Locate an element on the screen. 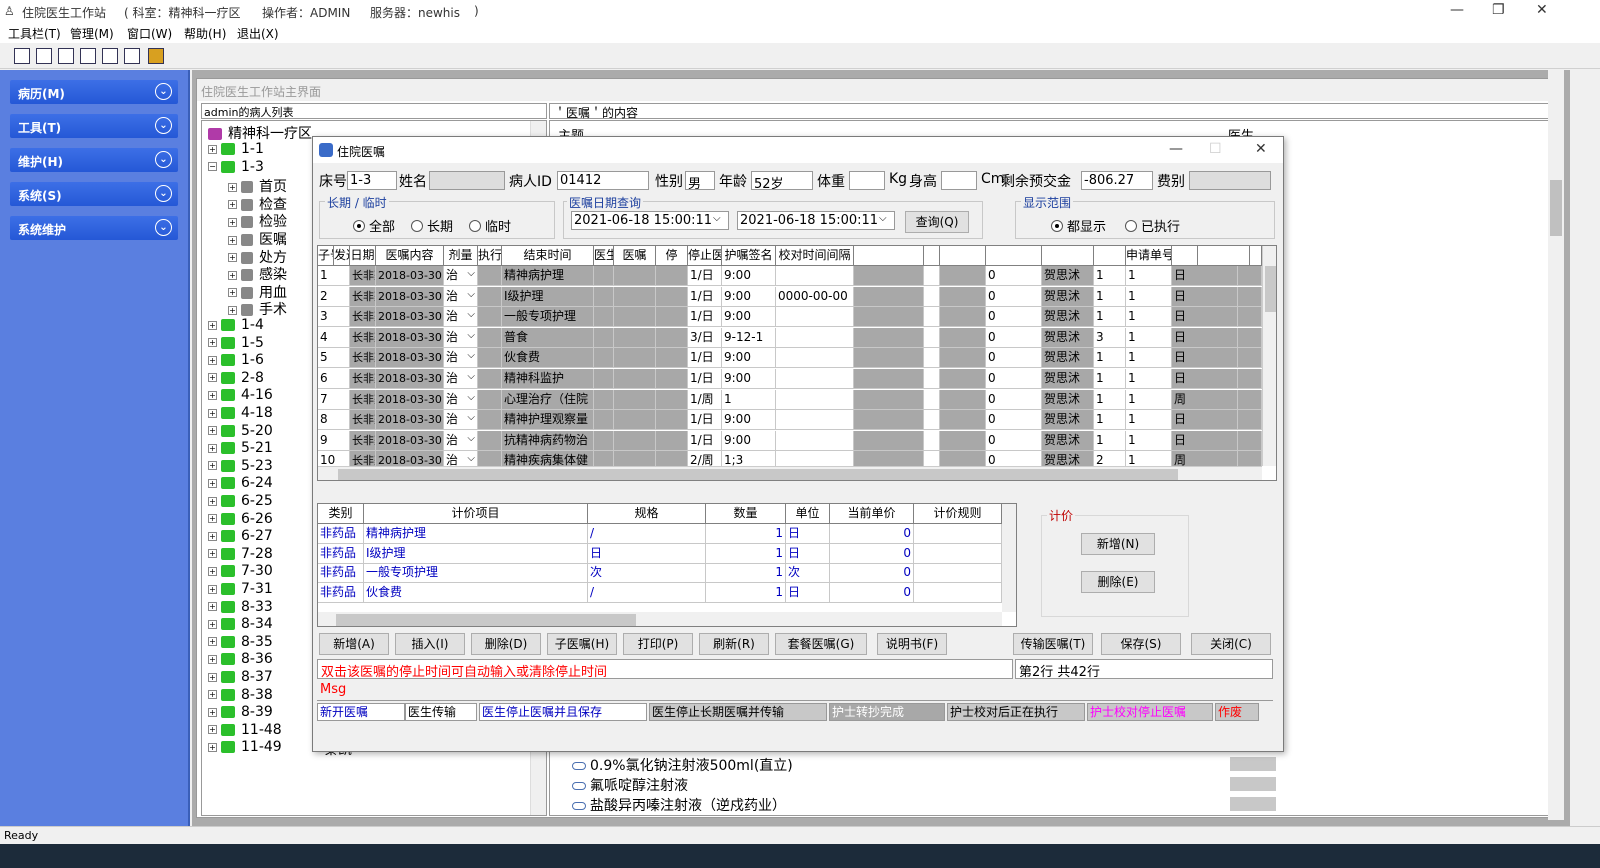 The height and width of the screenshot is (868, 1600). window-icon is located at coordinates (66, 56).